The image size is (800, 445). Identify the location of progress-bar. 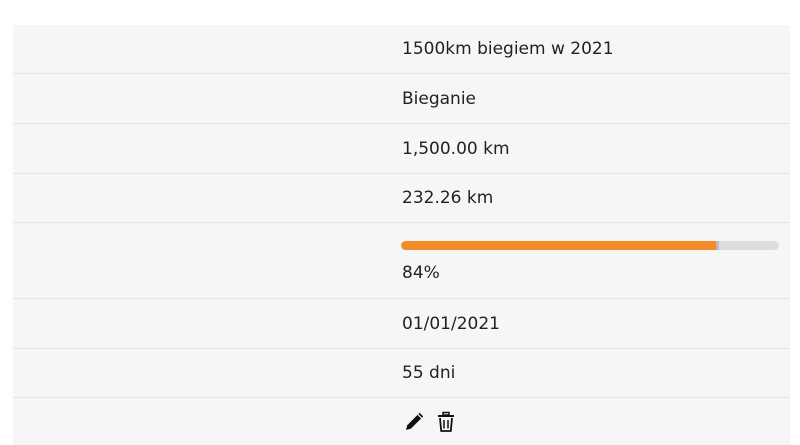
(590, 245).